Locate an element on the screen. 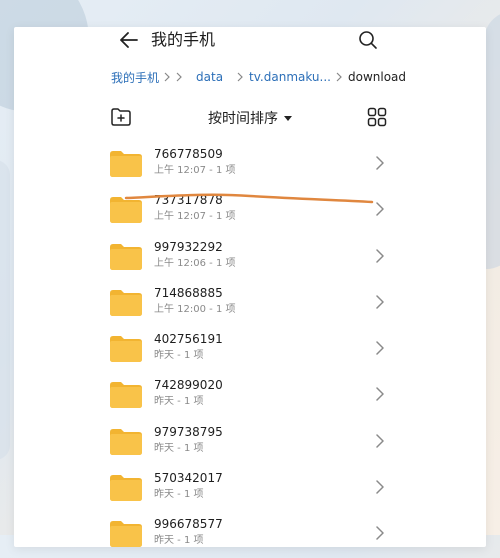 This screenshot has height=558, width=500. folder-row: 766778509 上午 12:07 - 1 项 is located at coordinates (250, 164).